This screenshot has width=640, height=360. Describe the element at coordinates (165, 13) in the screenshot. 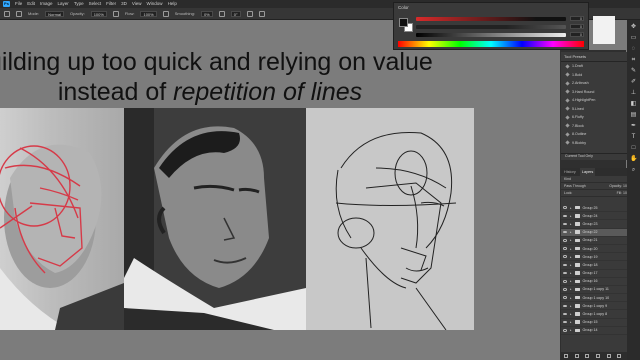

I see `airbrush-icon` at that location.